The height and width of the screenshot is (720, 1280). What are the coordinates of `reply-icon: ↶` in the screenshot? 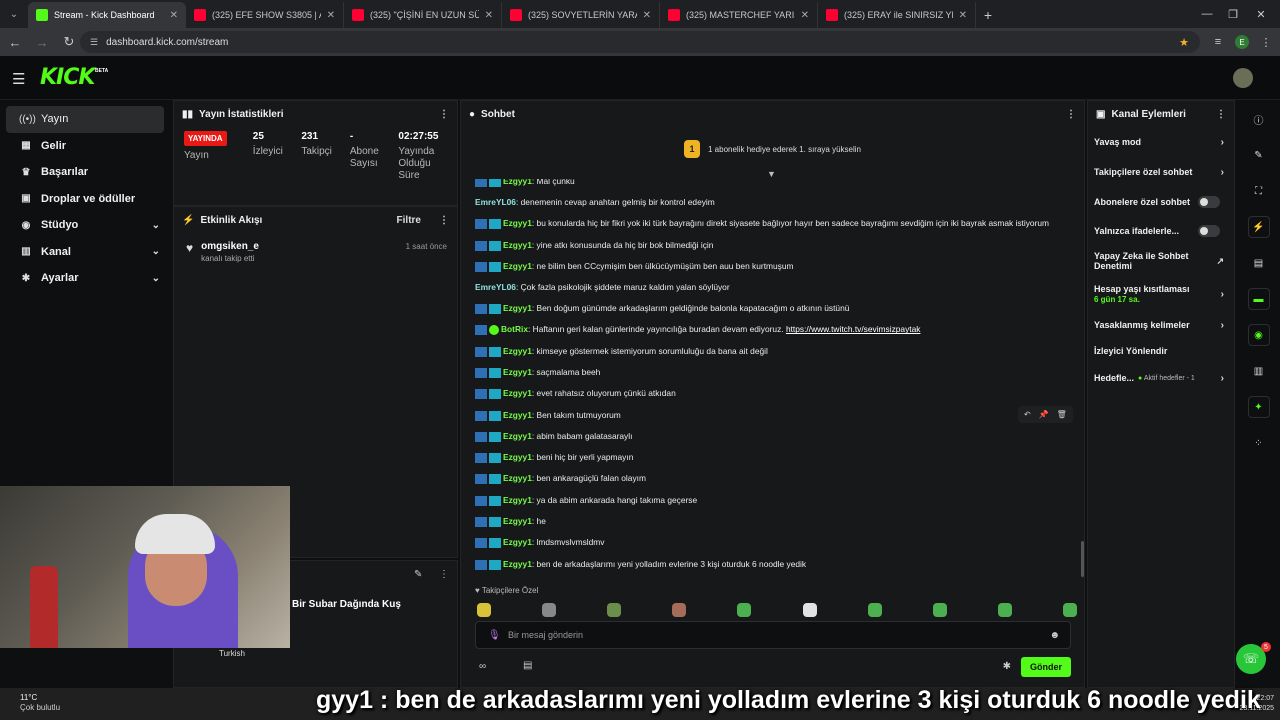 It's located at (1027, 414).